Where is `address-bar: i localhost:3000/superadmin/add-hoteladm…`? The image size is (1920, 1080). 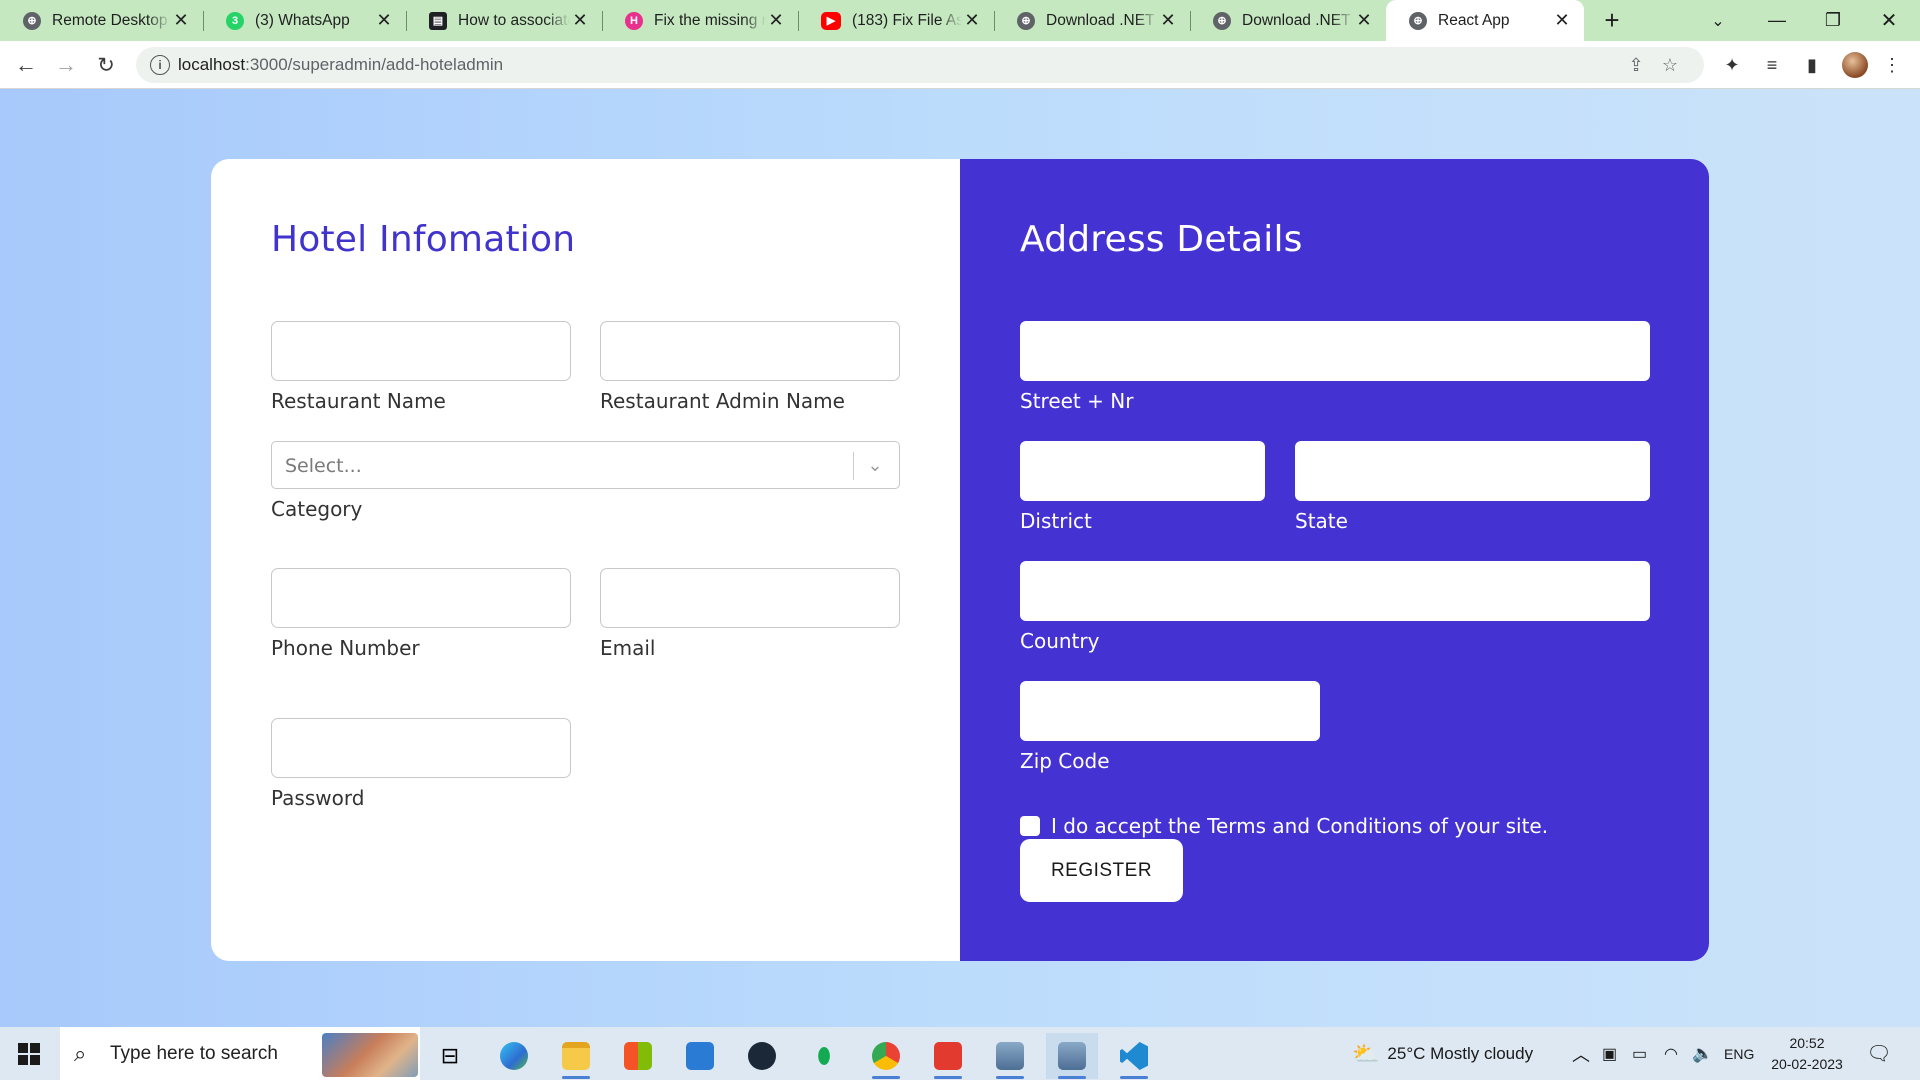
address-bar: i localhost:3000/superadmin/add-hoteladm… is located at coordinates (920, 65).